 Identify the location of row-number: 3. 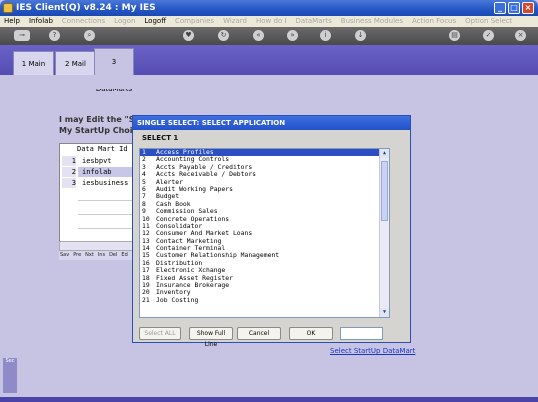
(69, 183).